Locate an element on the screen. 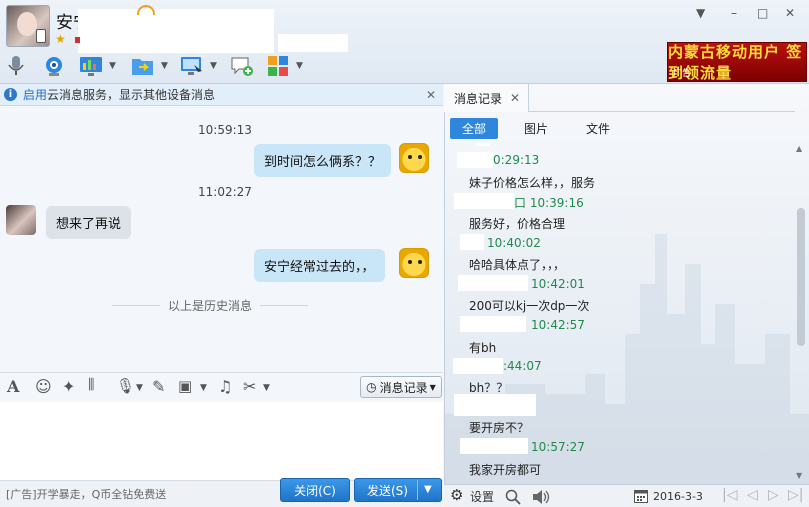 The height and width of the screenshot is (507, 809). entry-message: 服务好，价格合理 is located at coordinates (517, 223).